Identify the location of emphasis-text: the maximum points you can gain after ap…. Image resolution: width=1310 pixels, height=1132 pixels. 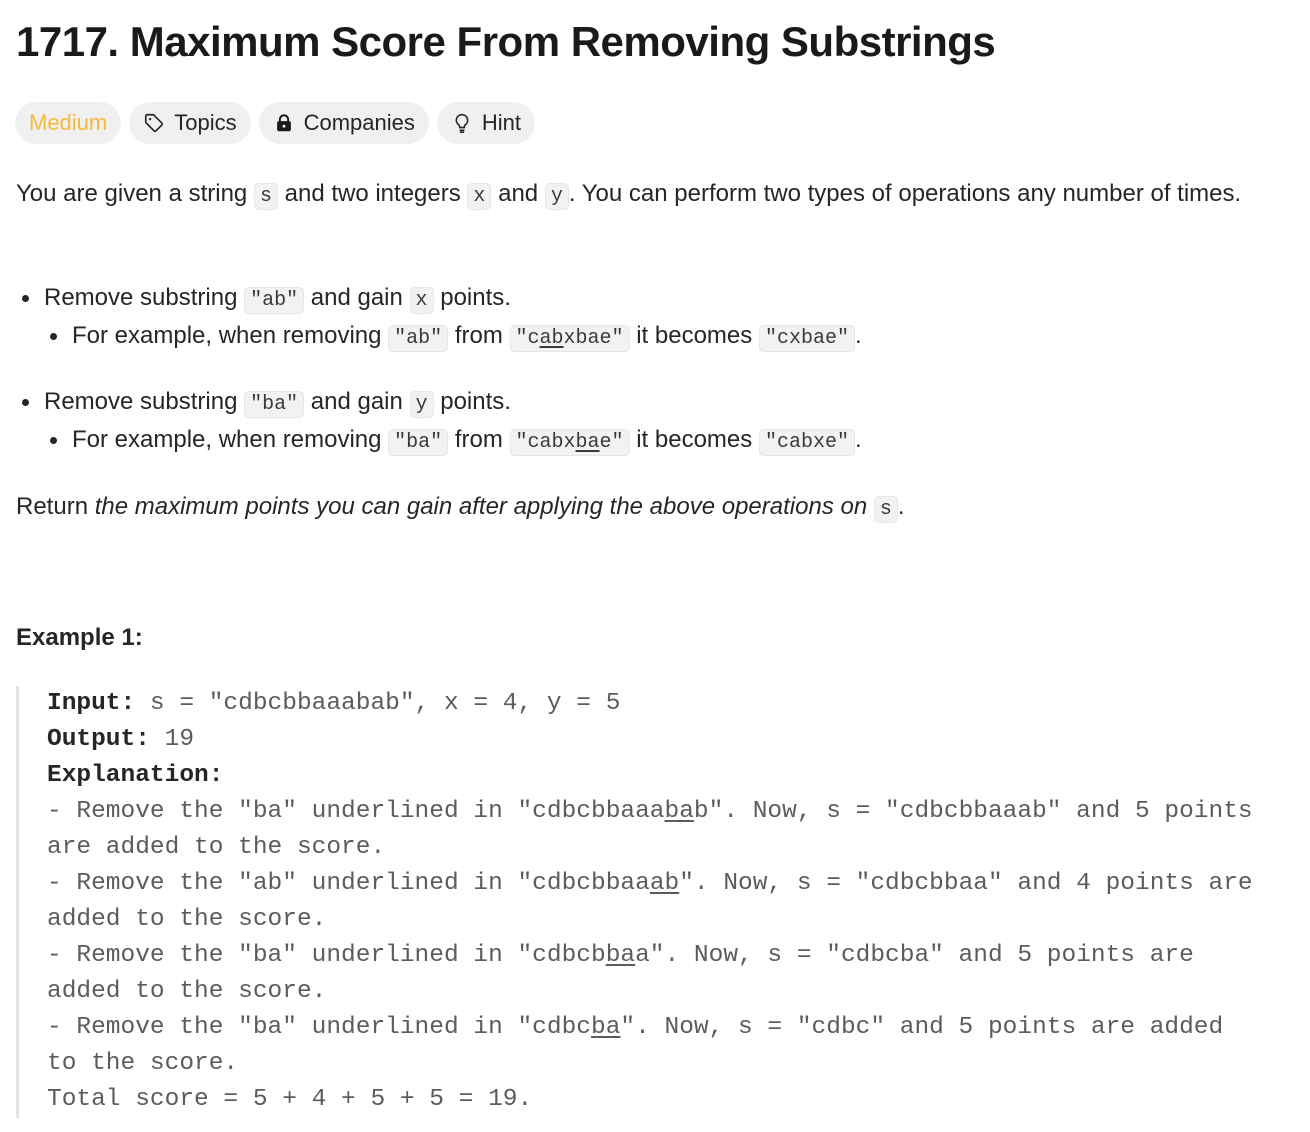
(481, 506).